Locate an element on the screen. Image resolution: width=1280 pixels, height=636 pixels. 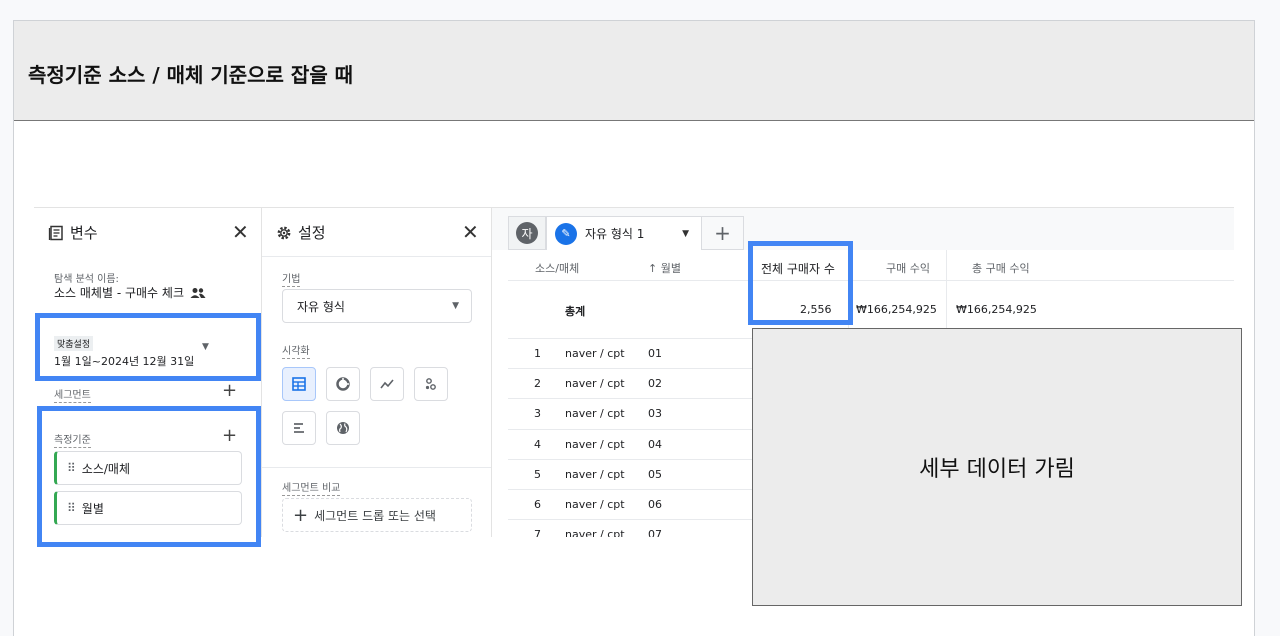
technique-label: 기법 is located at coordinates (291, 278).